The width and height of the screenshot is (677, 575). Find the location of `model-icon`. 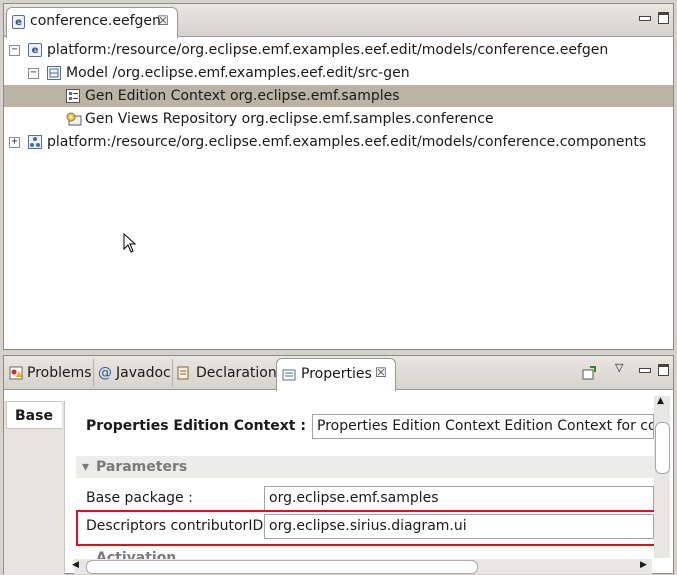

model-icon is located at coordinates (54, 73).